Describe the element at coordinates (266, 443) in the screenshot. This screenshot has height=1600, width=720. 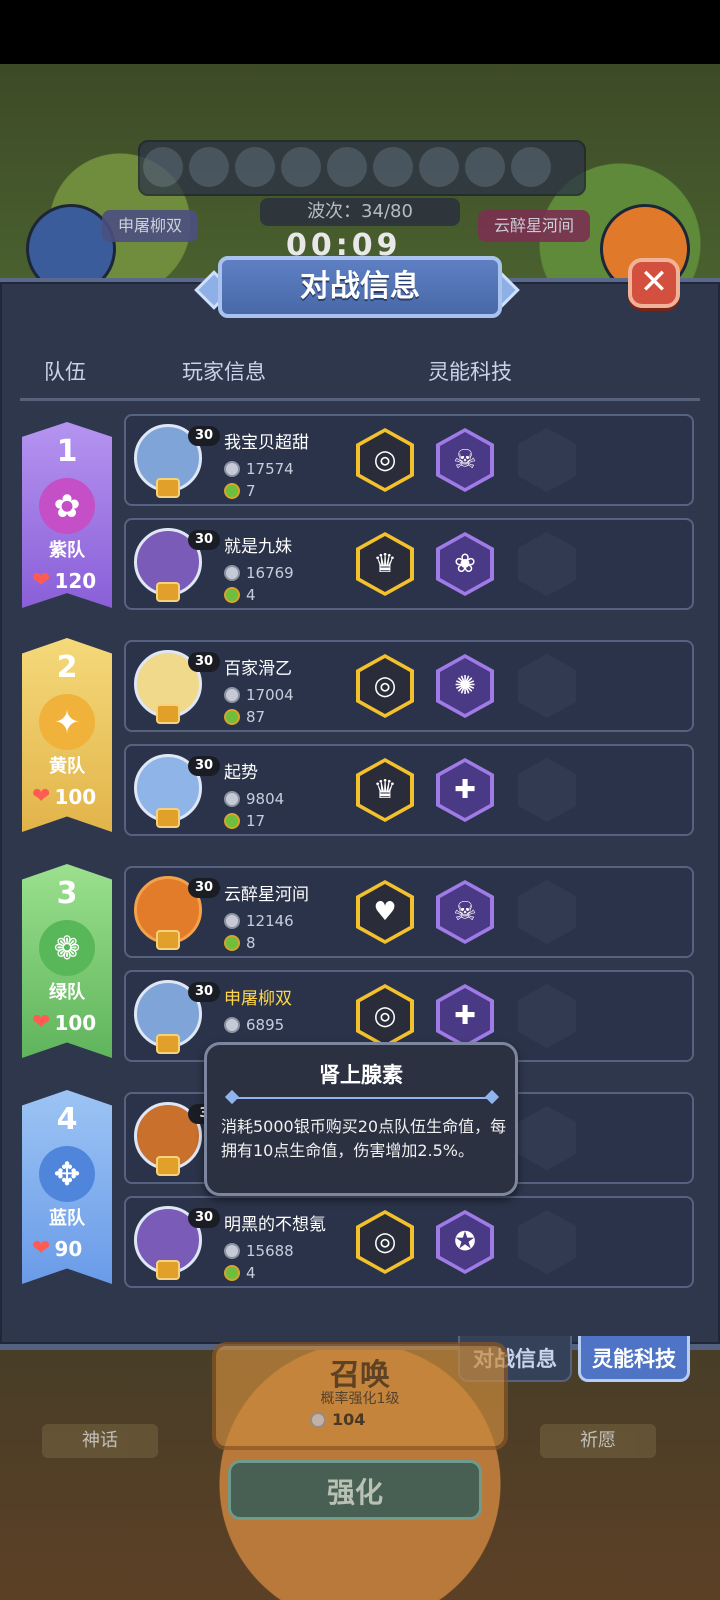
I see `player-name: 我宝贝超甜` at that location.